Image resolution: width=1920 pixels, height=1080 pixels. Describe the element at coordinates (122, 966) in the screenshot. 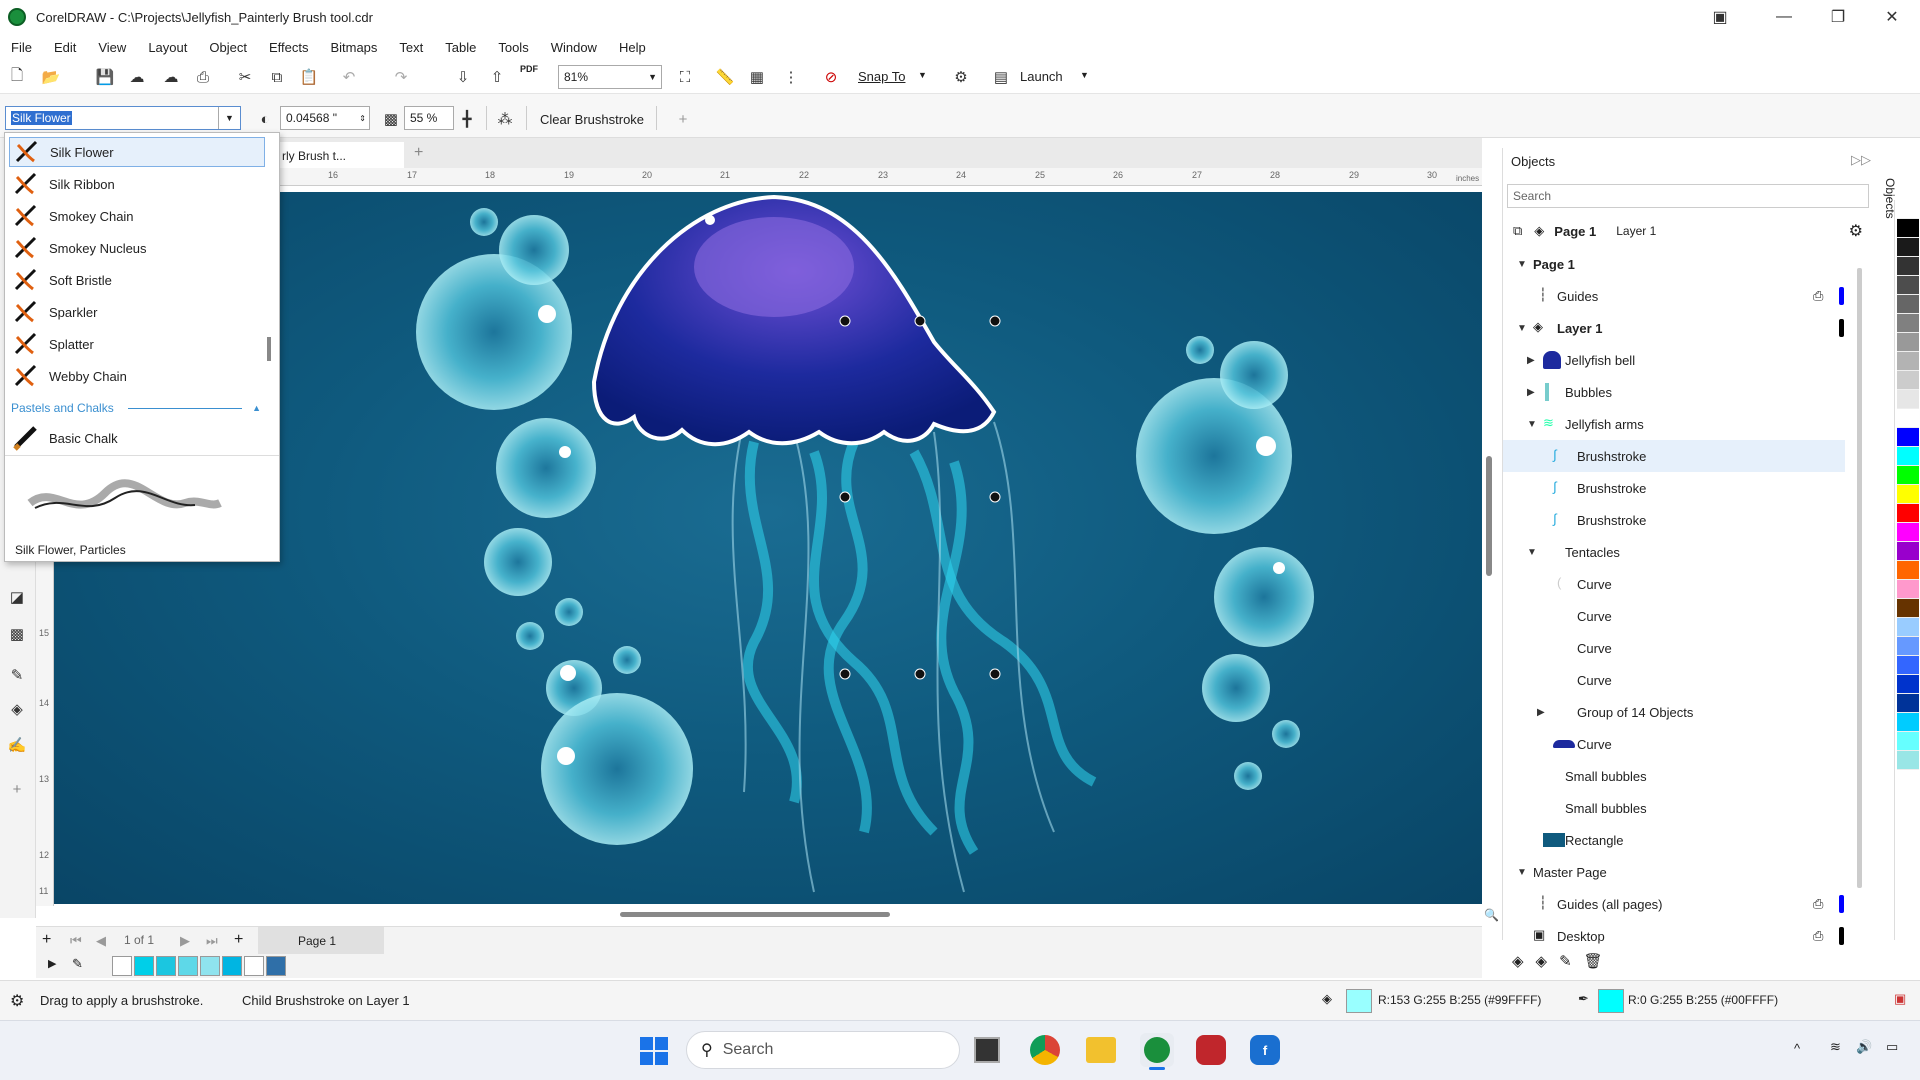

I see `no-color-swatch` at that location.